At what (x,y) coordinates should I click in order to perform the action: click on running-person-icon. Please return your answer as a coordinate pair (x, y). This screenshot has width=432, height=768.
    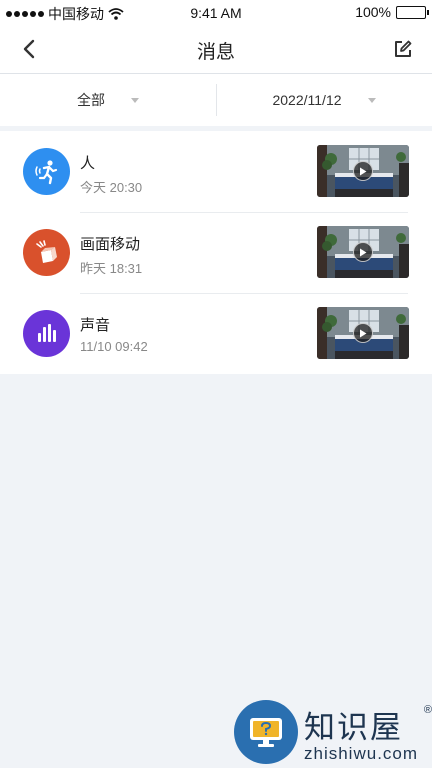
    Looking at the image, I should click on (46, 171).